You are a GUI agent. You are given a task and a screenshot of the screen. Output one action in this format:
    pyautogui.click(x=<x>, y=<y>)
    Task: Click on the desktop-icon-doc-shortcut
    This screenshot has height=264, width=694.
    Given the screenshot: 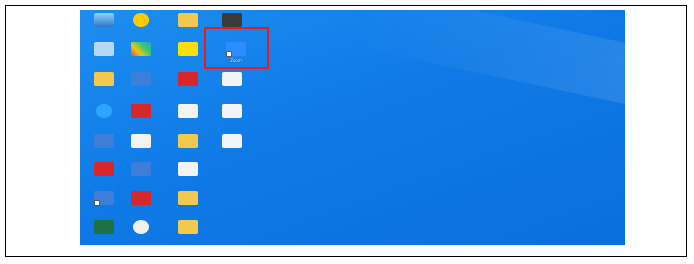 What is the action you would take?
    pyautogui.click(x=188, y=120)
    